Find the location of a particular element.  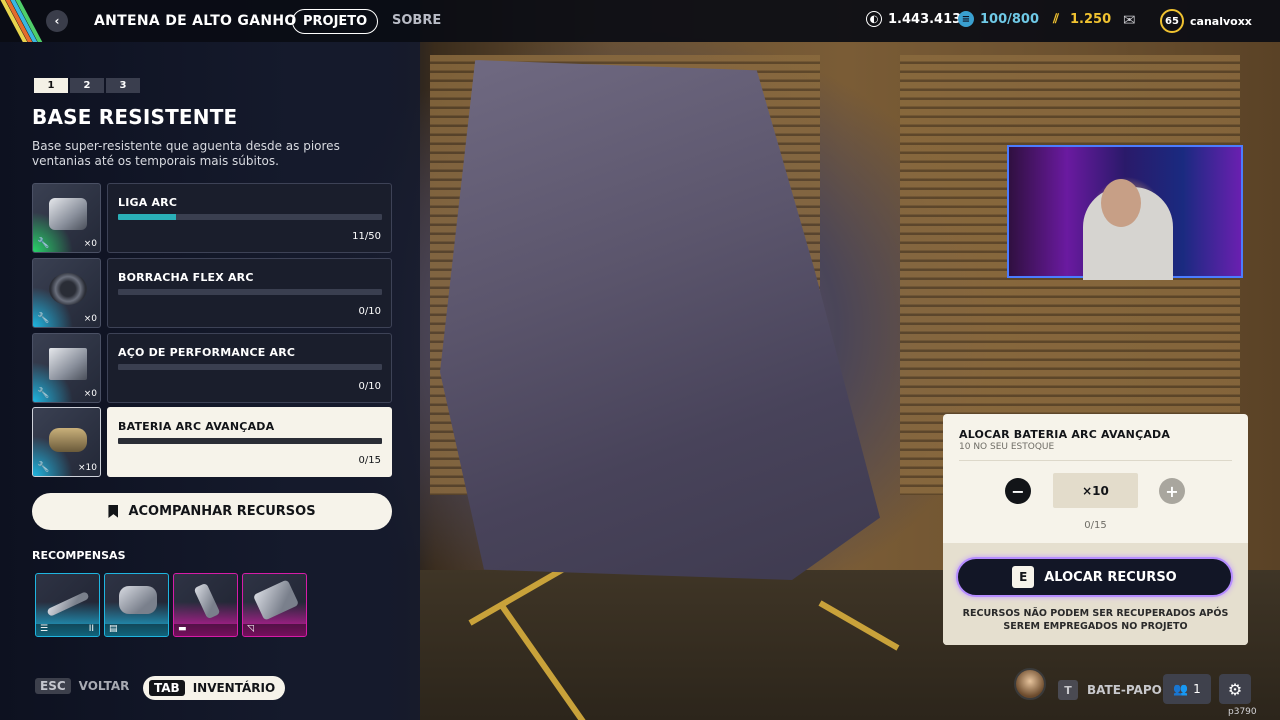

resource-card: AÇO DE PERFORMANCE ARC 0/10 is located at coordinates (249, 368).